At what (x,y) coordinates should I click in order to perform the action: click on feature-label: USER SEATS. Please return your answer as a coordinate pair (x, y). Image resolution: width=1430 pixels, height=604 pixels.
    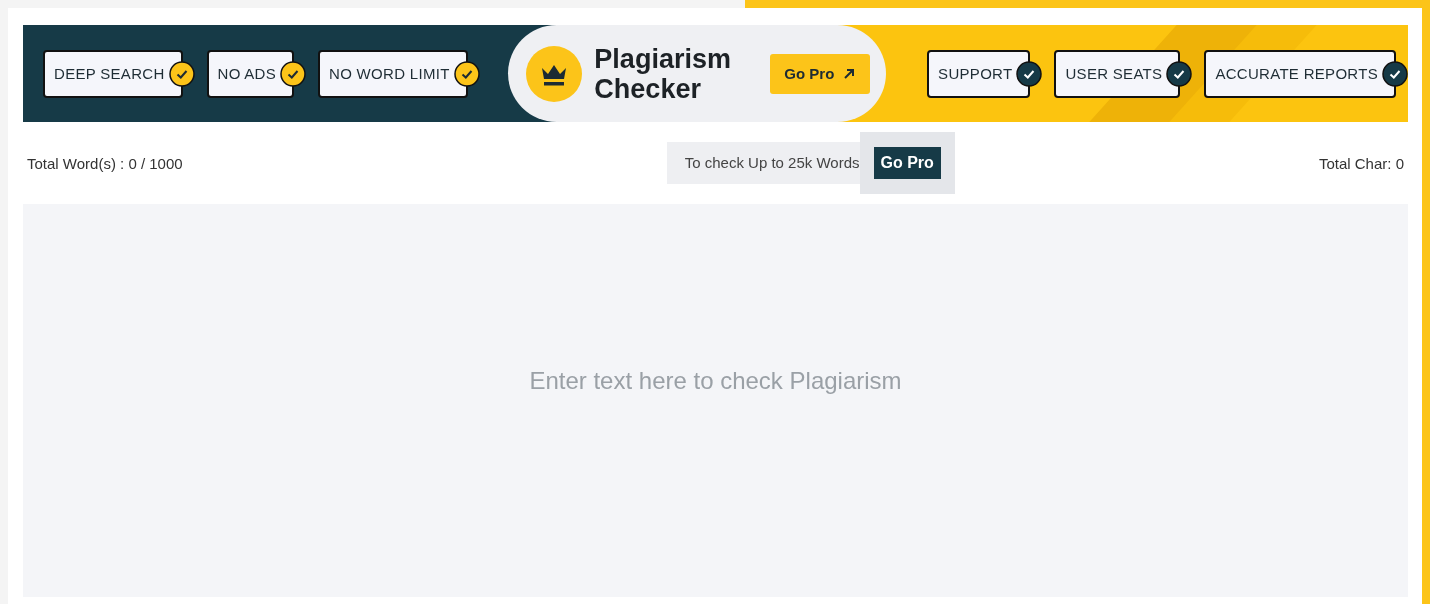
    Looking at the image, I should click on (1114, 73).